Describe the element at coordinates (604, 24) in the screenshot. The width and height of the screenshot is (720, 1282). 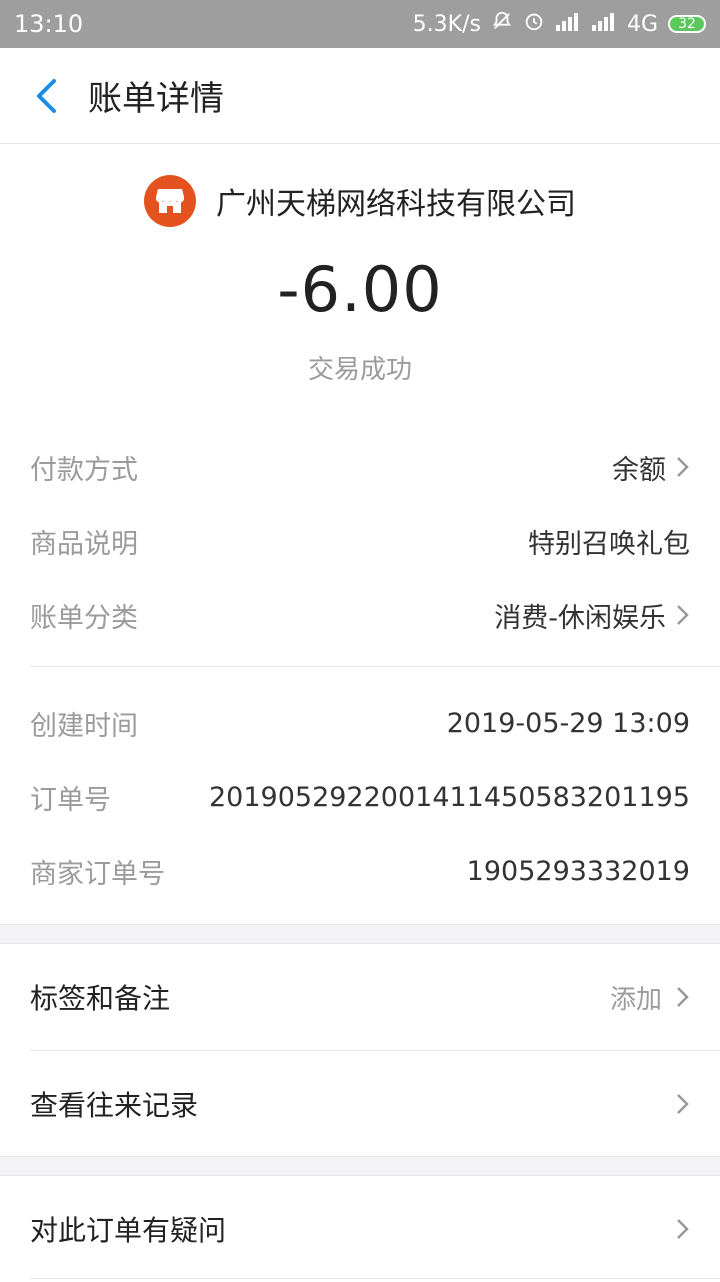
I see `signal-hd-icon` at that location.